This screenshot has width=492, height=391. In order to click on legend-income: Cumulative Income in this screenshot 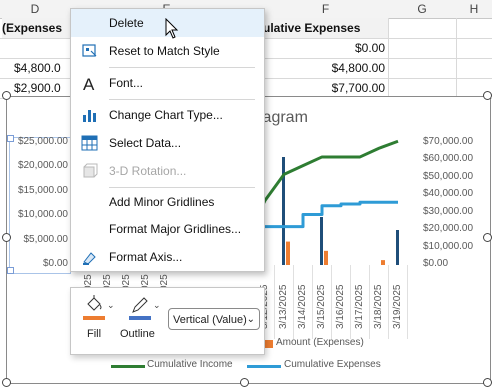, I will do `click(190, 364)`.